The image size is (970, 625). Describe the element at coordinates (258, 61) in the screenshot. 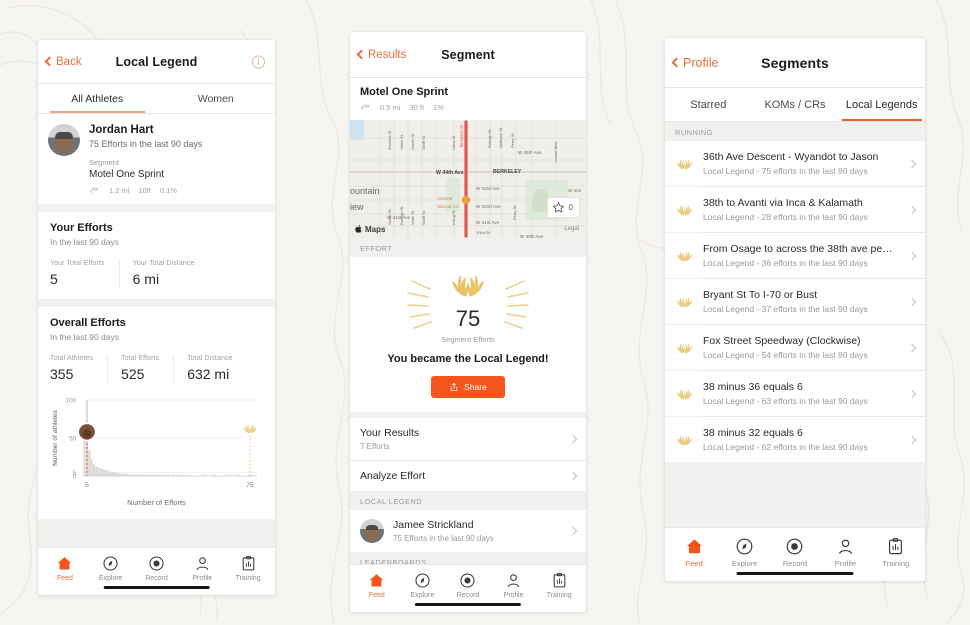

I see `info-circle-icon: i` at that location.